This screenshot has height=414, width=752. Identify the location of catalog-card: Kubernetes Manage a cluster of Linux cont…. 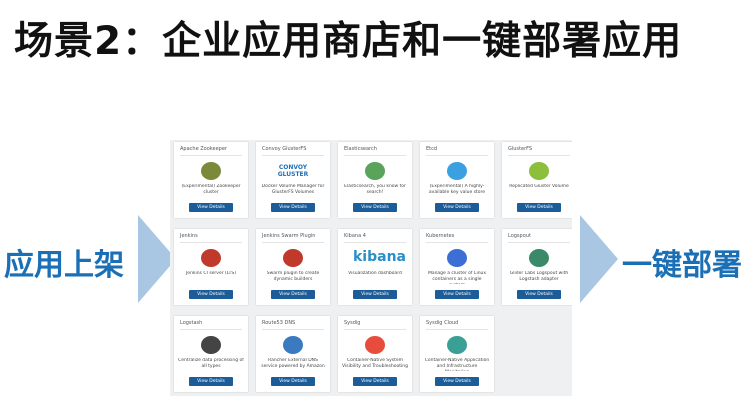
(457, 267).